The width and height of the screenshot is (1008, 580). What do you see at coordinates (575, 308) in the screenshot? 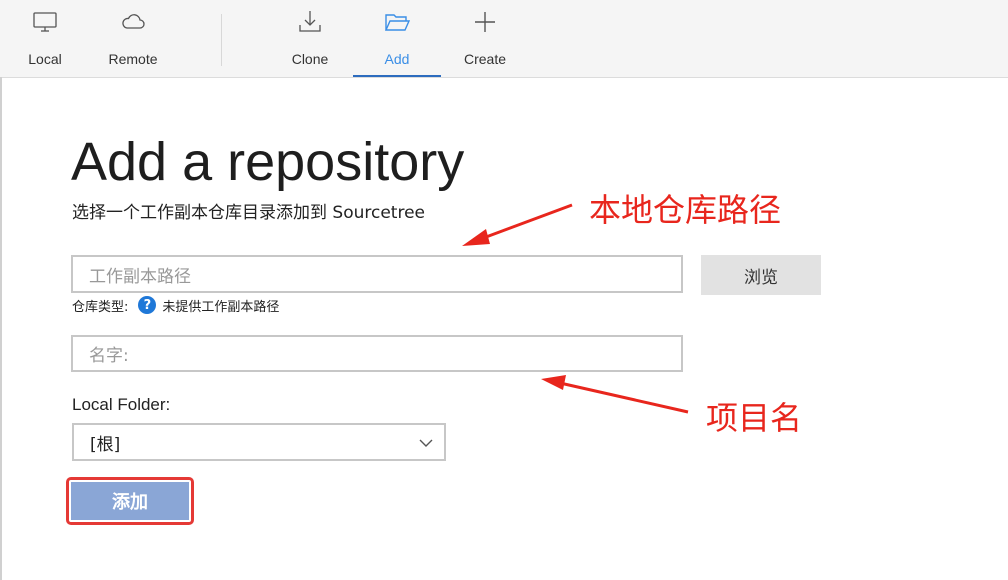
I see `annotation-arrows` at bounding box center [575, 308].